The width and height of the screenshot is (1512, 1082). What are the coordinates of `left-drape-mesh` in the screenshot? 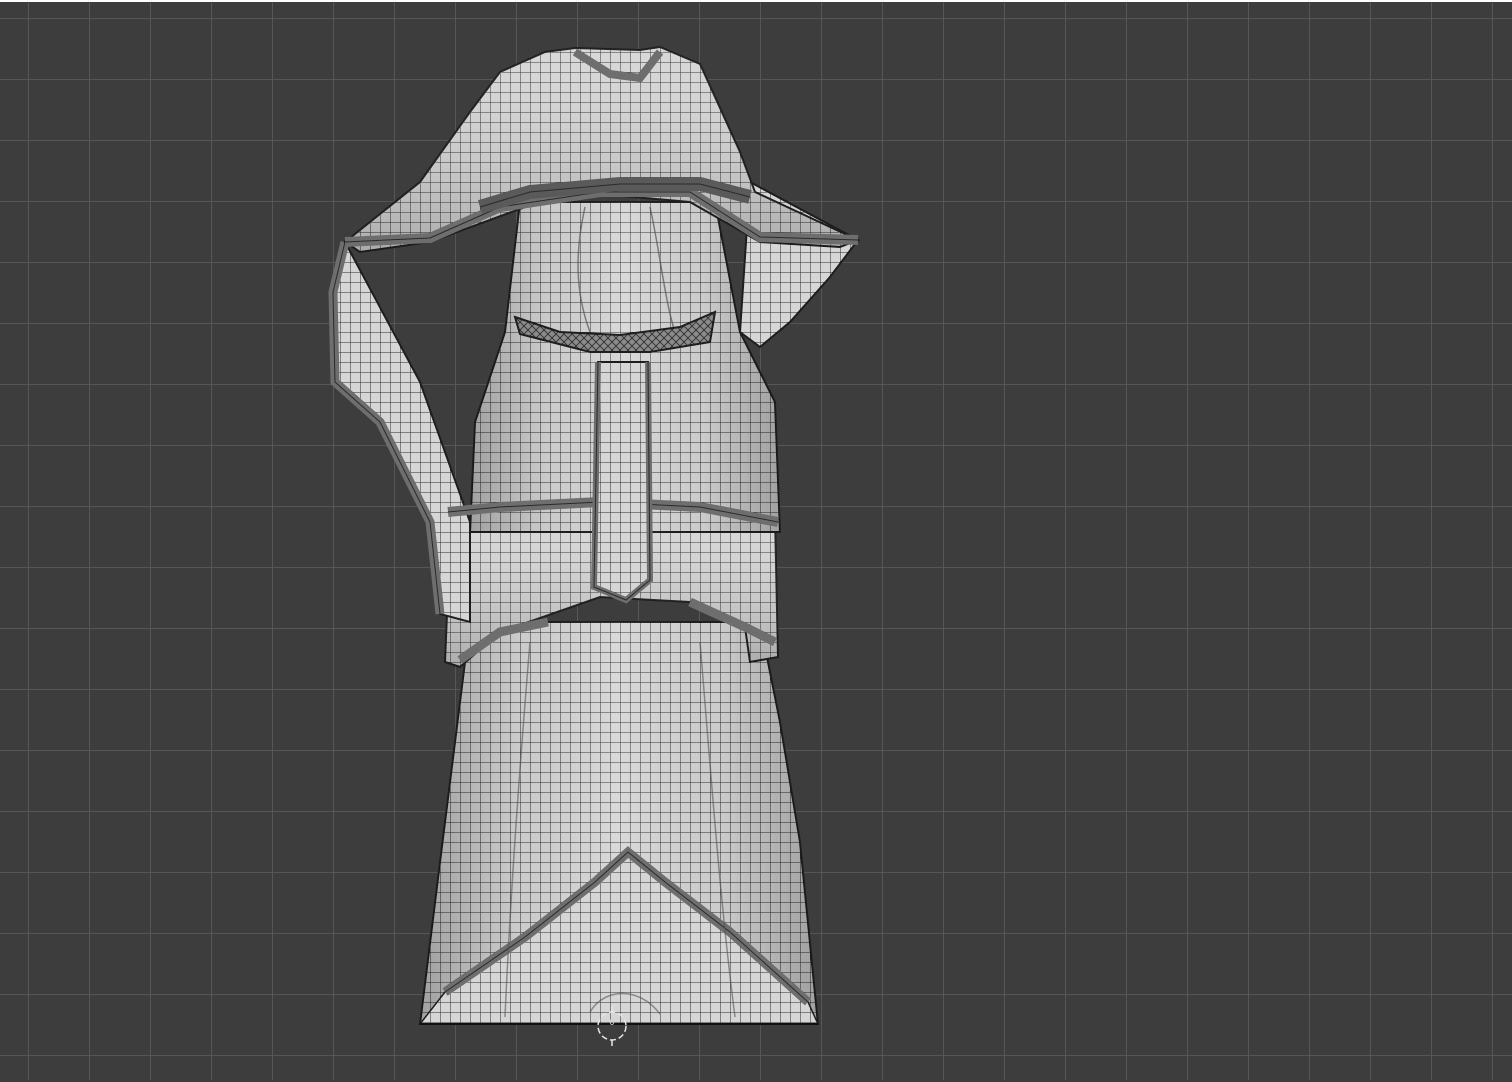 It's located at (399, 431).